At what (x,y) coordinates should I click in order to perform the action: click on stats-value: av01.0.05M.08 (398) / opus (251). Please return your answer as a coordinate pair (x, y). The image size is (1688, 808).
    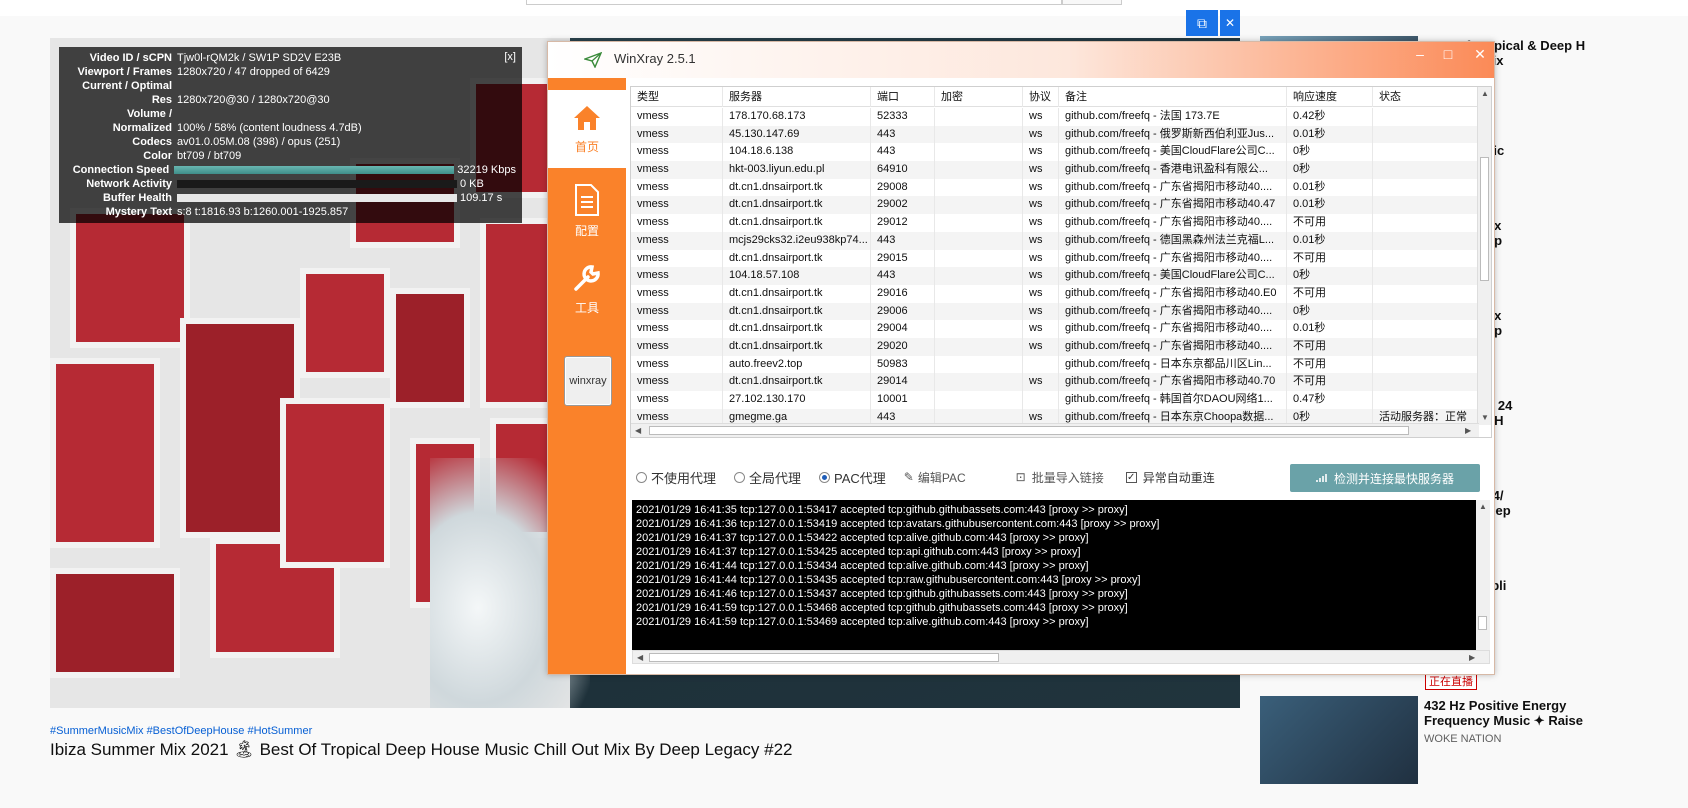
    Looking at the image, I should click on (259, 142).